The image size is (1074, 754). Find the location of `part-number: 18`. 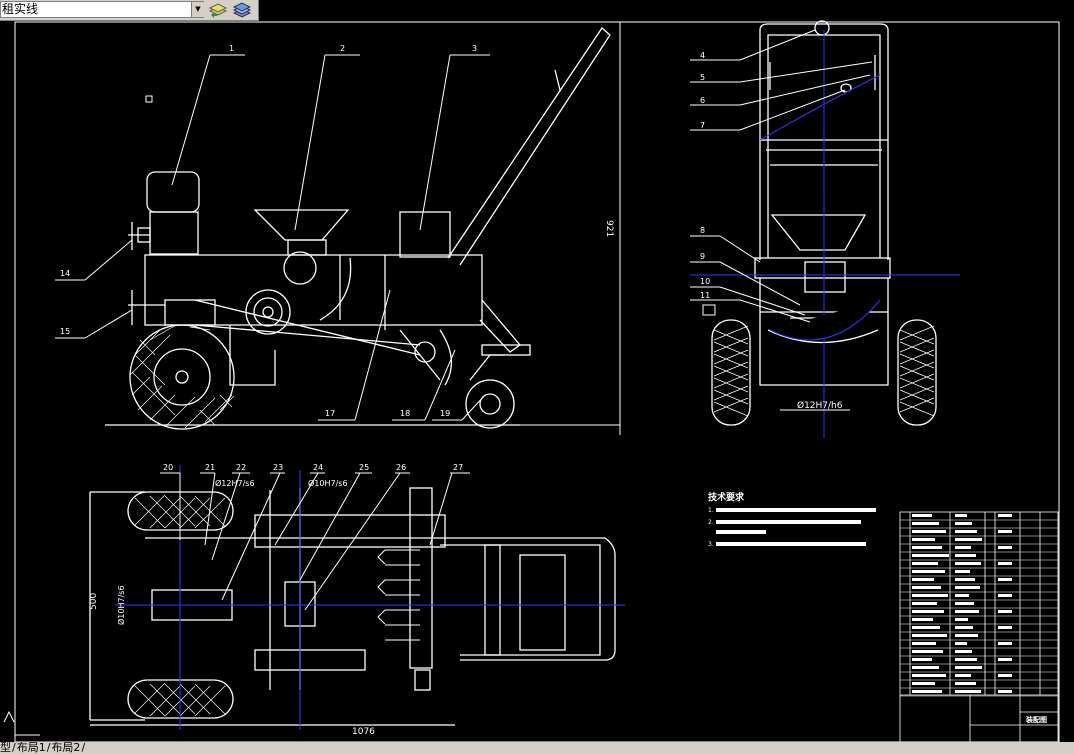

part-number: 18 is located at coordinates (405, 413).